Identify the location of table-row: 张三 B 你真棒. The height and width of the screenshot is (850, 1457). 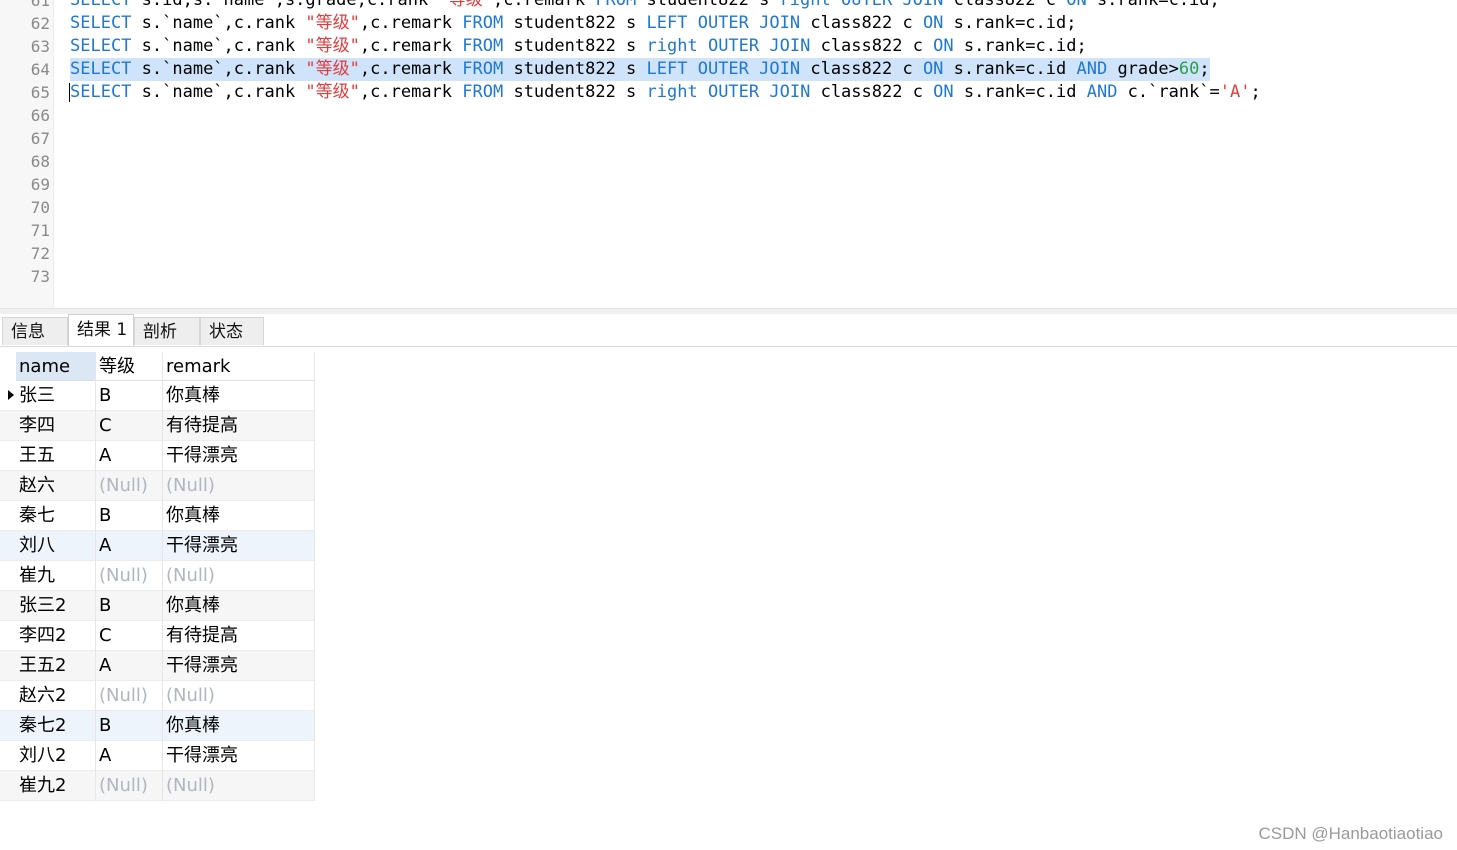
(157, 396).